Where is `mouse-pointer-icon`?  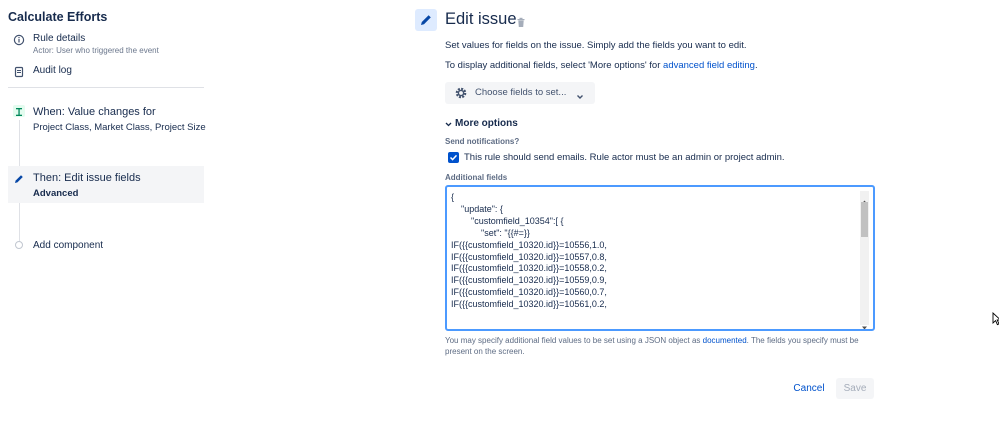
mouse-pointer-icon is located at coordinates (995, 318).